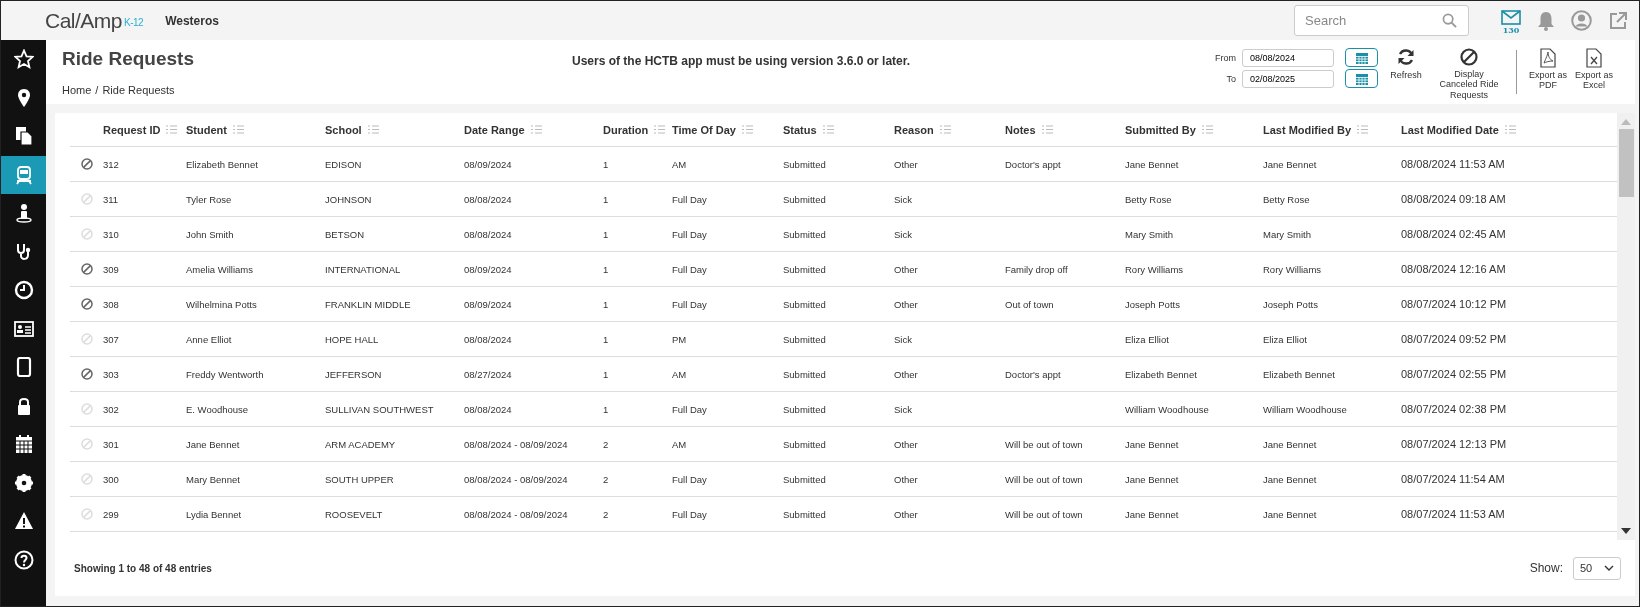 The height and width of the screenshot is (607, 1640). I want to click on table-cell: 08/08/2024 11:53 AM, so click(1453, 164).